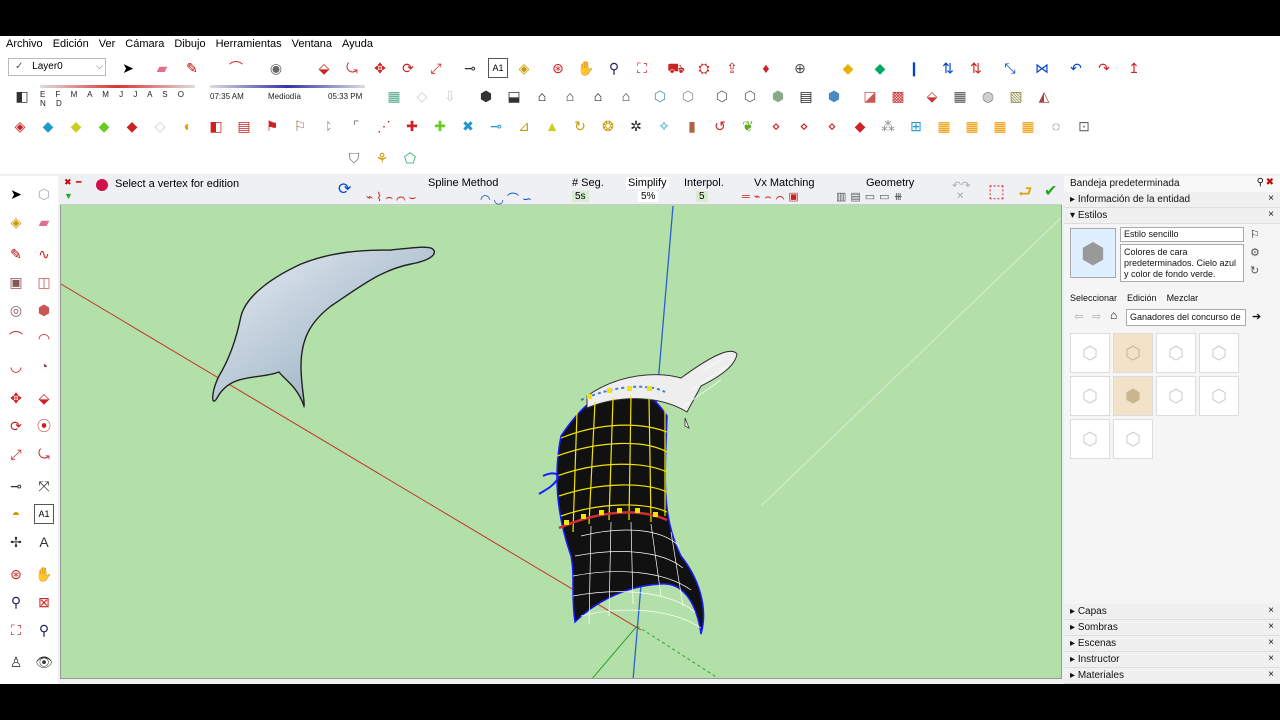  Describe the element at coordinates (871, 196) in the screenshot. I see `geometry-icons: ▥▤▭▭⧻` at that location.